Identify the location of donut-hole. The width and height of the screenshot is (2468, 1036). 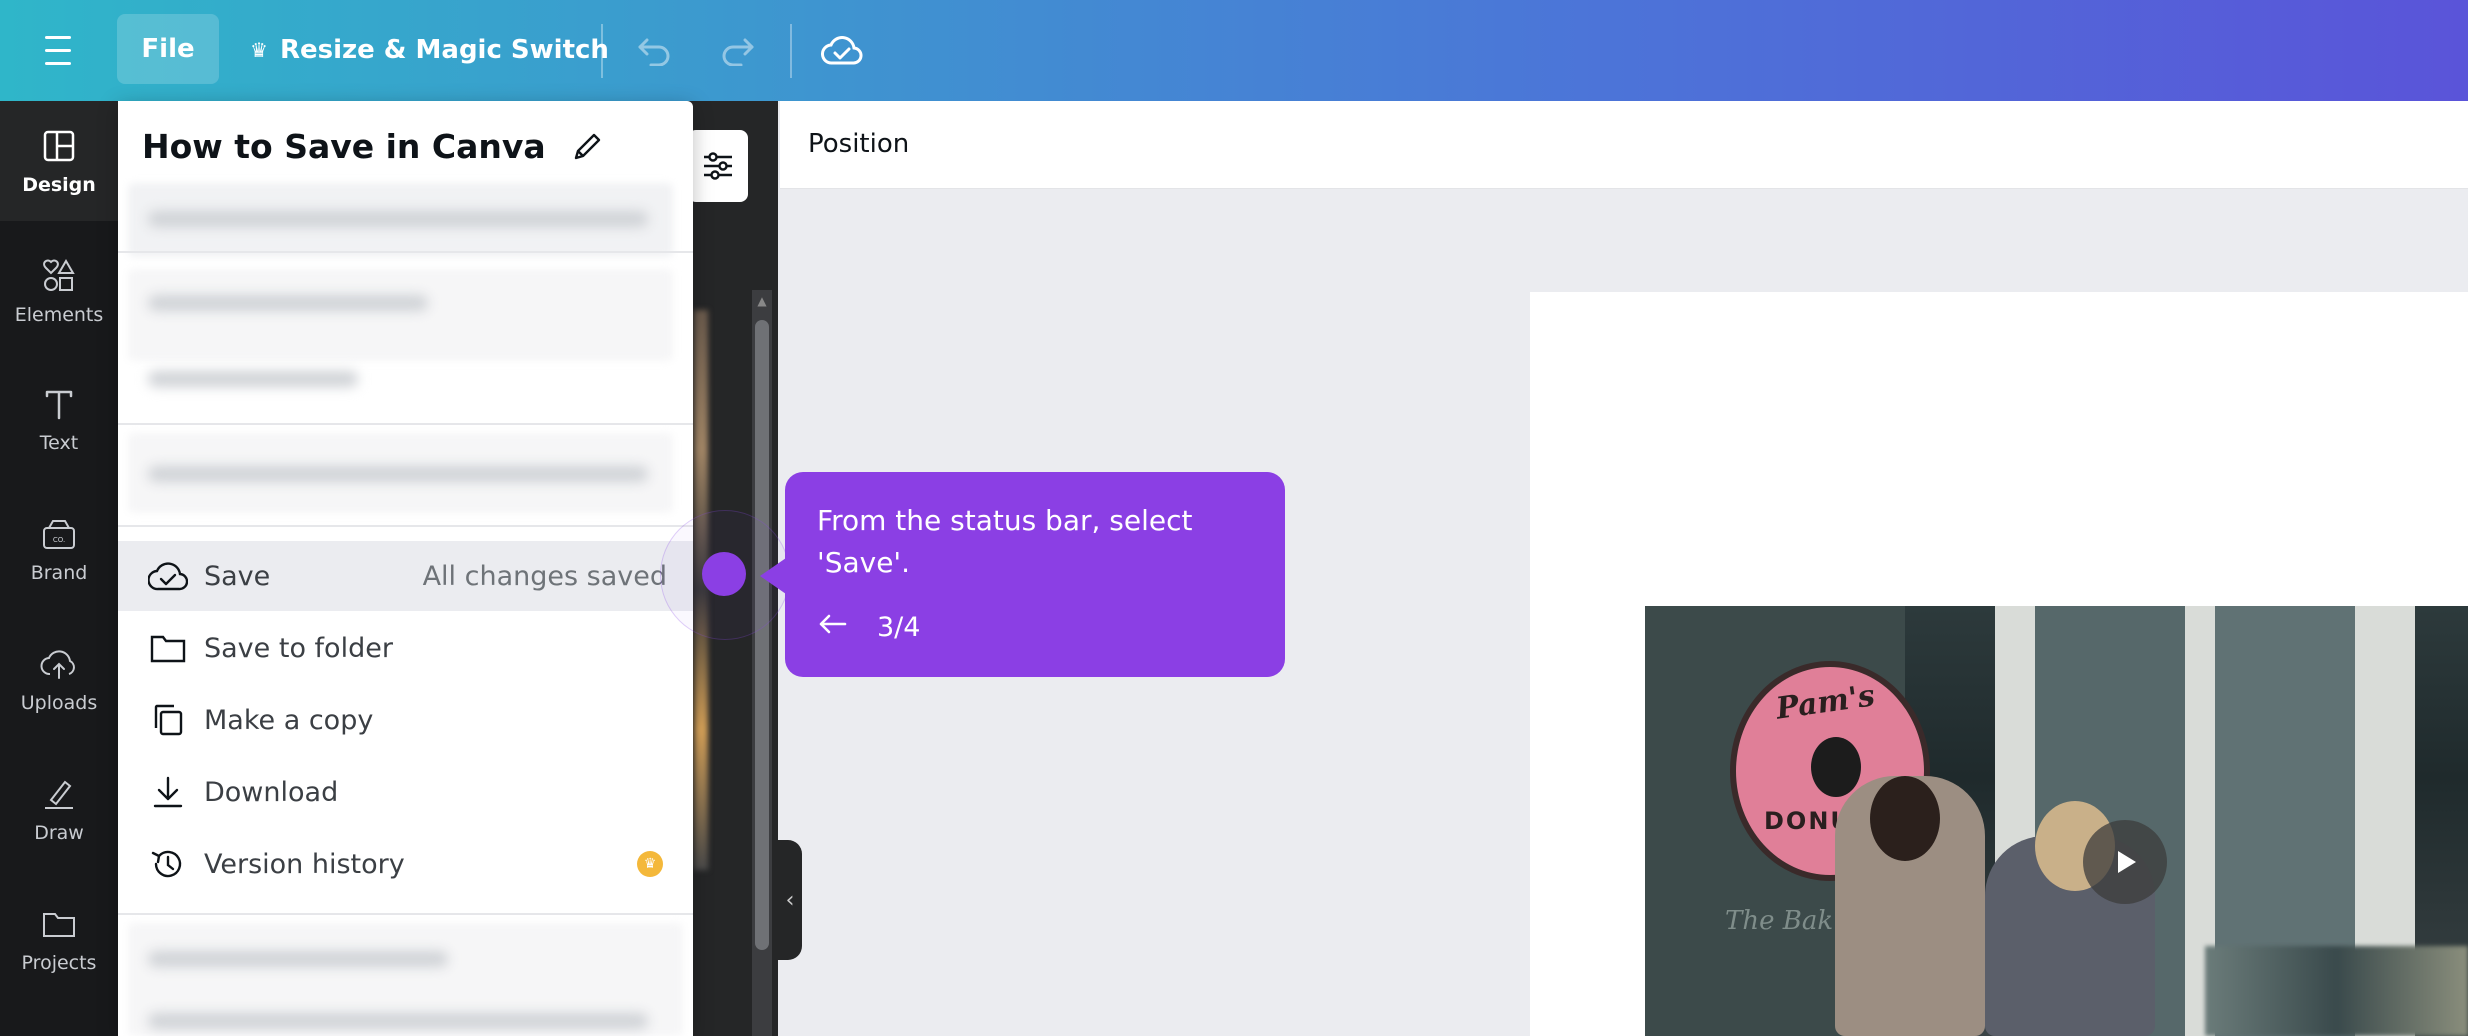
(1836, 767).